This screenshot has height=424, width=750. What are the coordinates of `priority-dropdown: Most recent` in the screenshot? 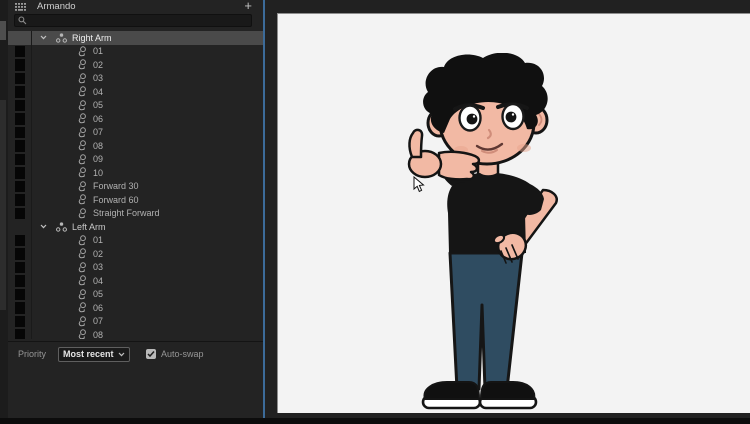 It's located at (94, 354).